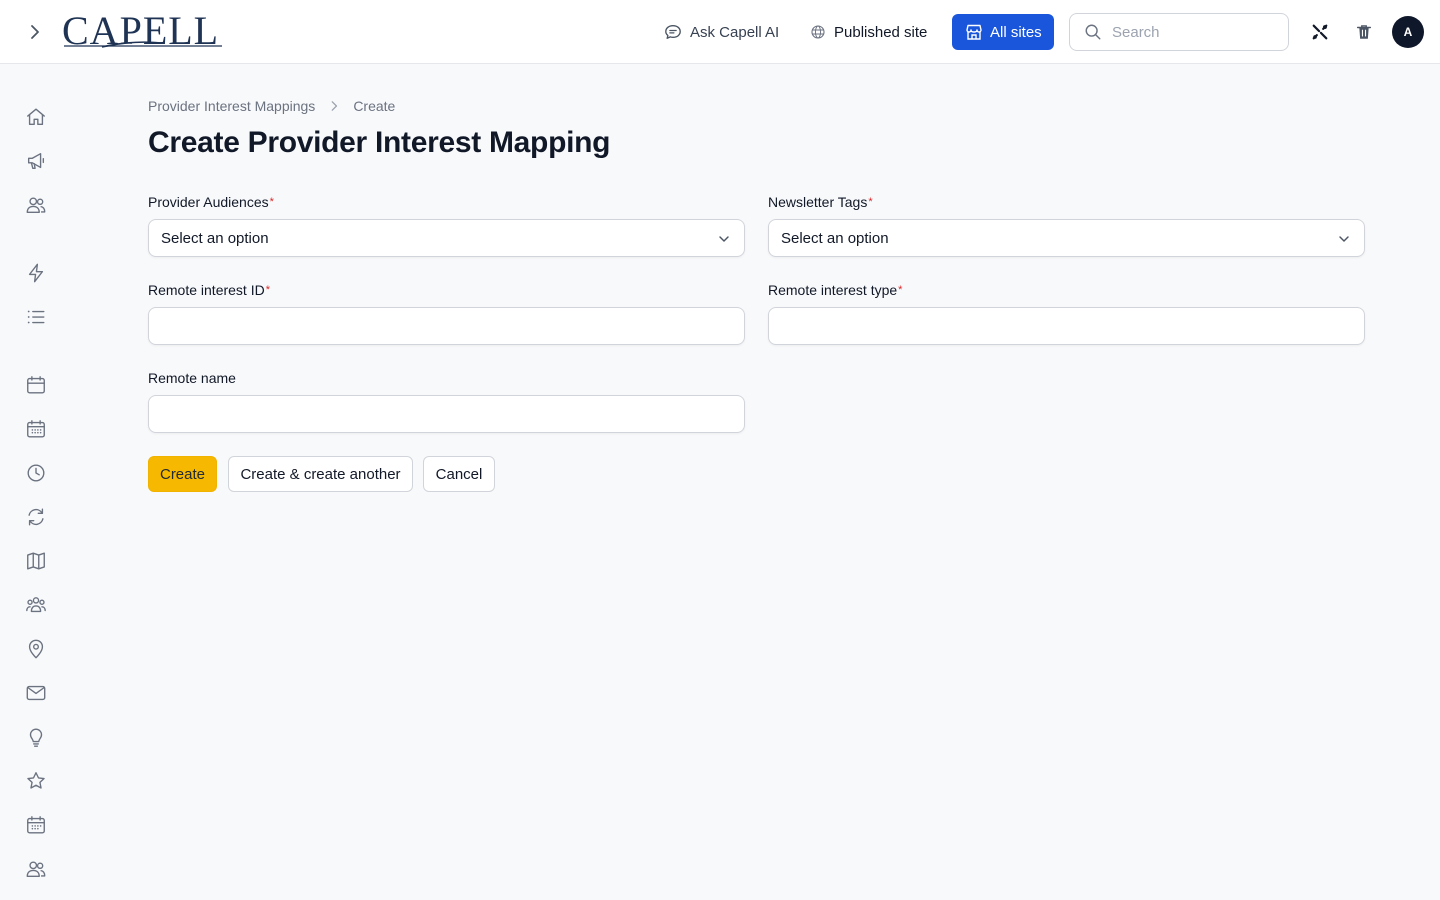  I want to click on sidebar-item-schedule, so click(36, 429).